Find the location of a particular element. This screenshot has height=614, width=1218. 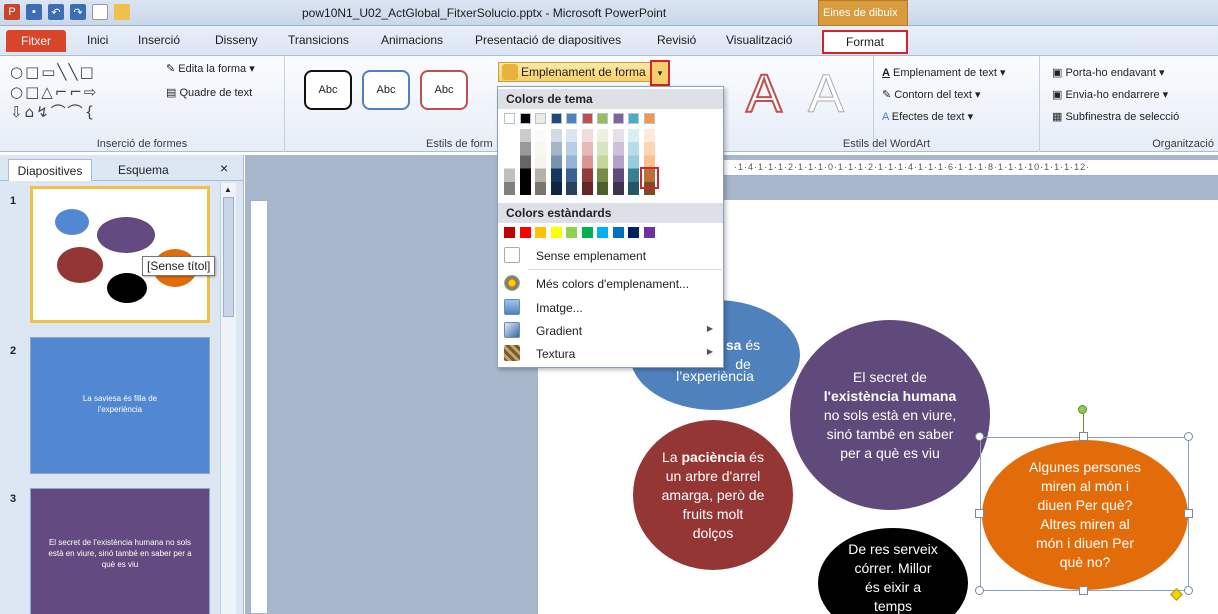

resize-handle-e is located at coordinates (1188, 513).